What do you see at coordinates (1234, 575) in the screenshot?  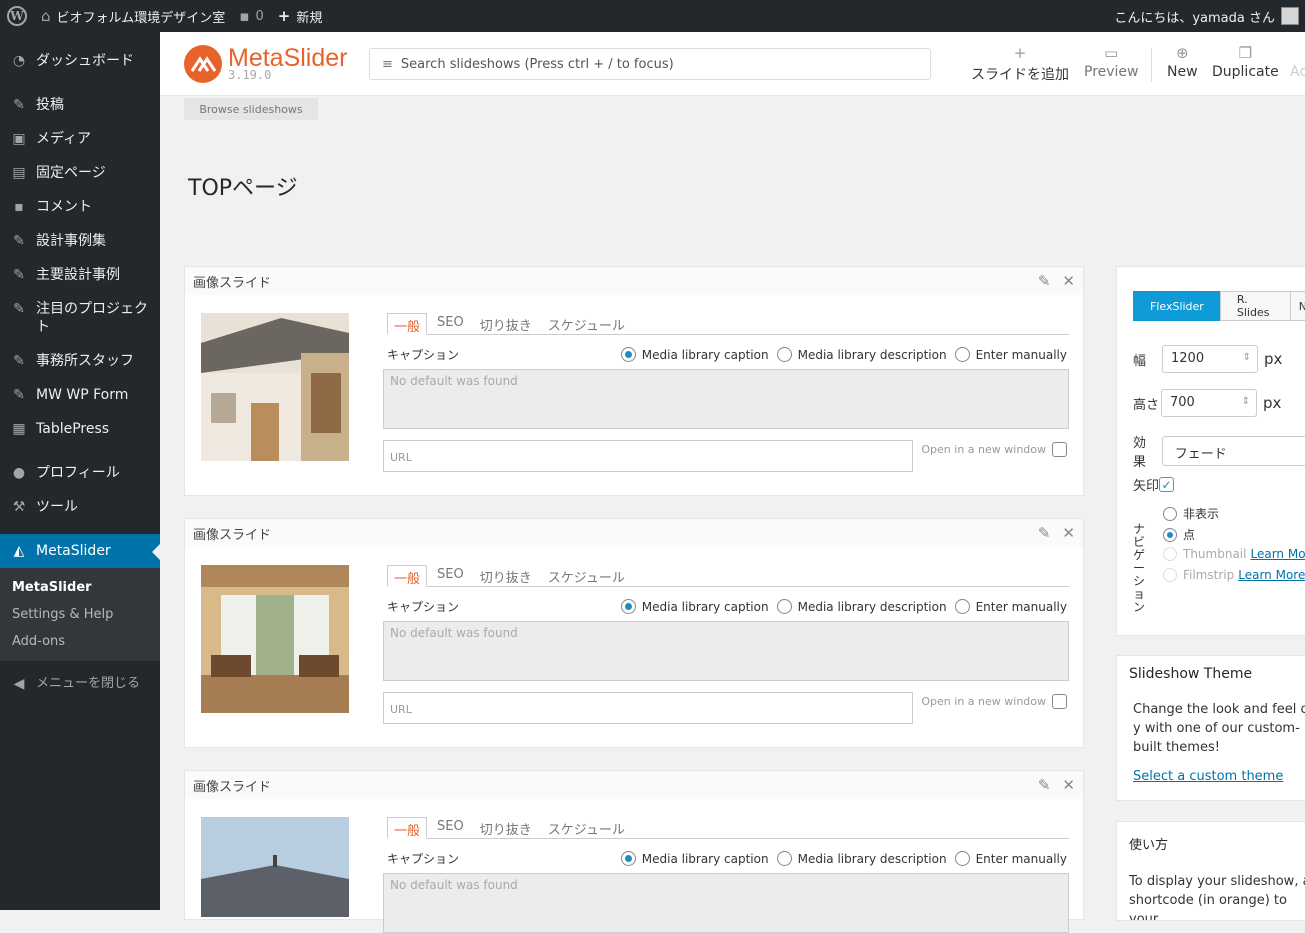 I see `nav-option-filmstrip: Filmstrip Learn More` at bounding box center [1234, 575].